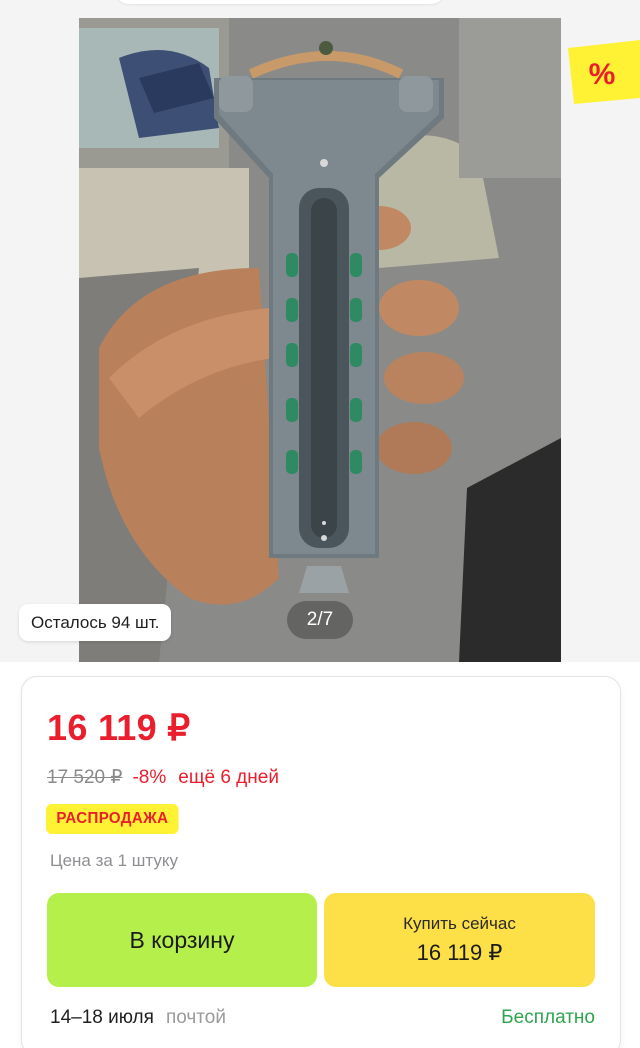 Image resolution: width=640 pixels, height=1048 pixels. What do you see at coordinates (85, 777) in the screenshot?
I see `old-price: 17 520 ₽` at bounding box center [85, 777].